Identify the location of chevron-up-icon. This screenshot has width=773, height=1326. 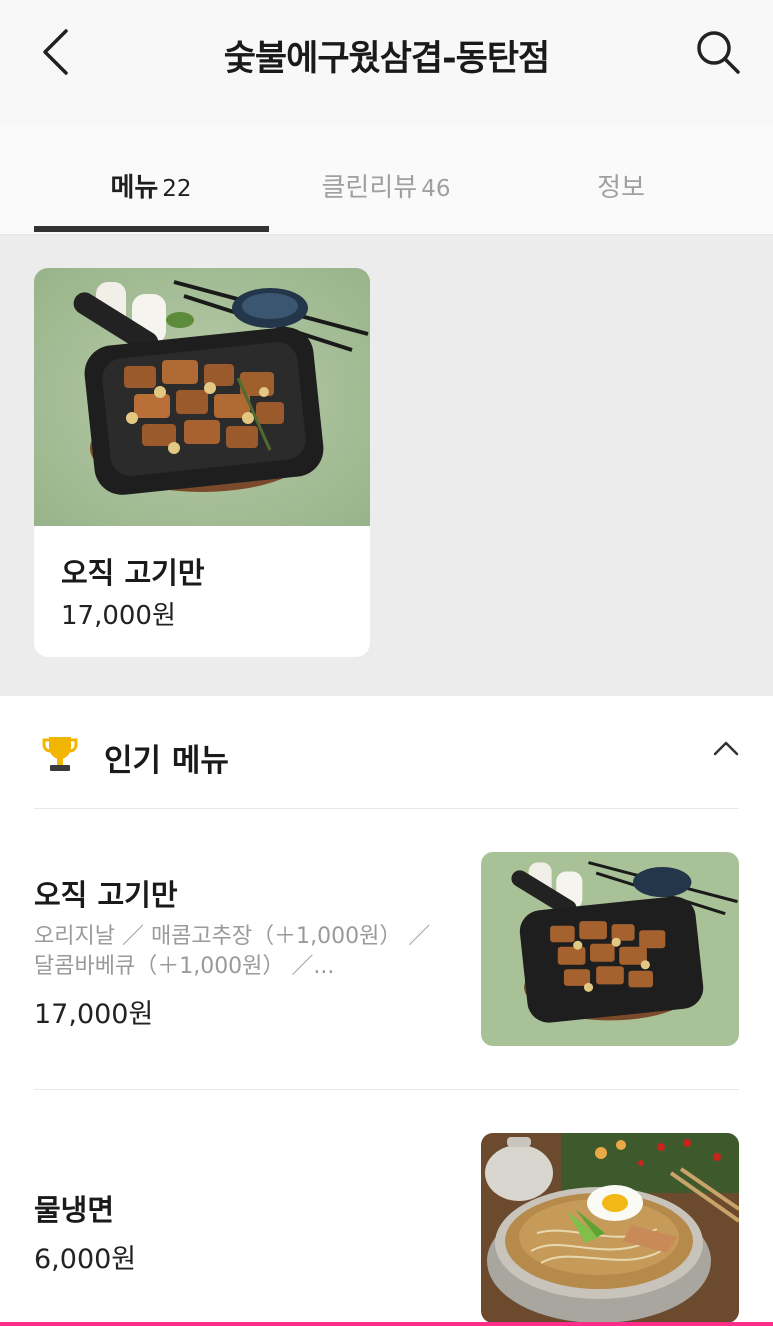
(726, 748).